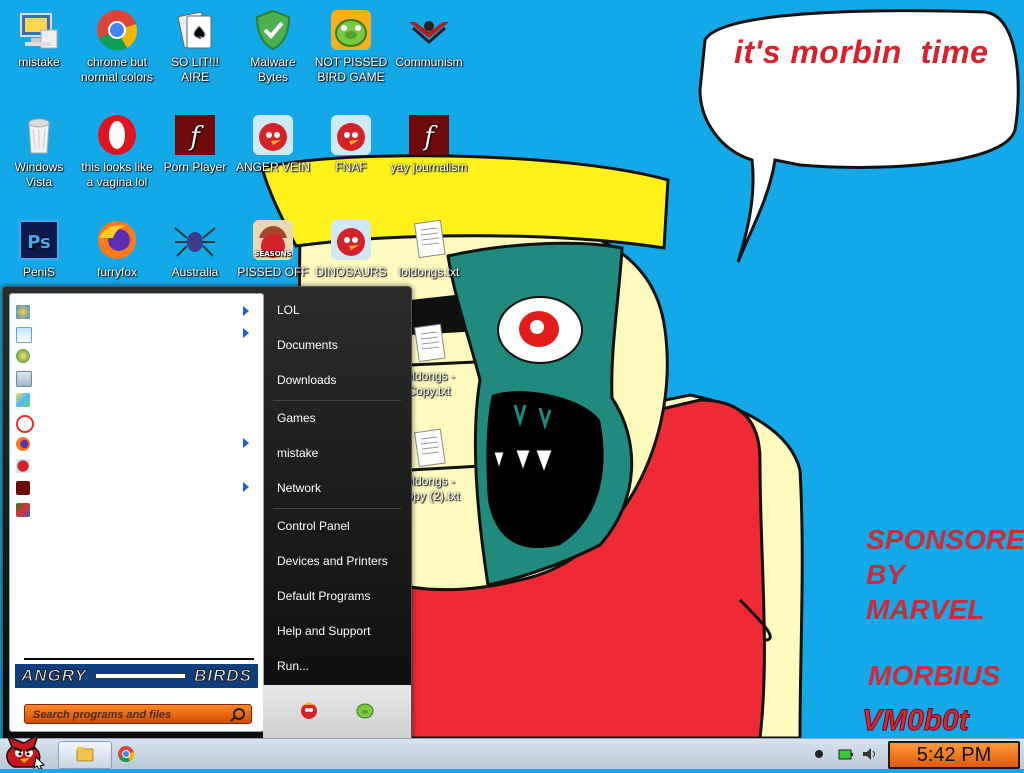  I want to click on desktop-icon-windows-vista: Windows Vista, so click(39, 151).